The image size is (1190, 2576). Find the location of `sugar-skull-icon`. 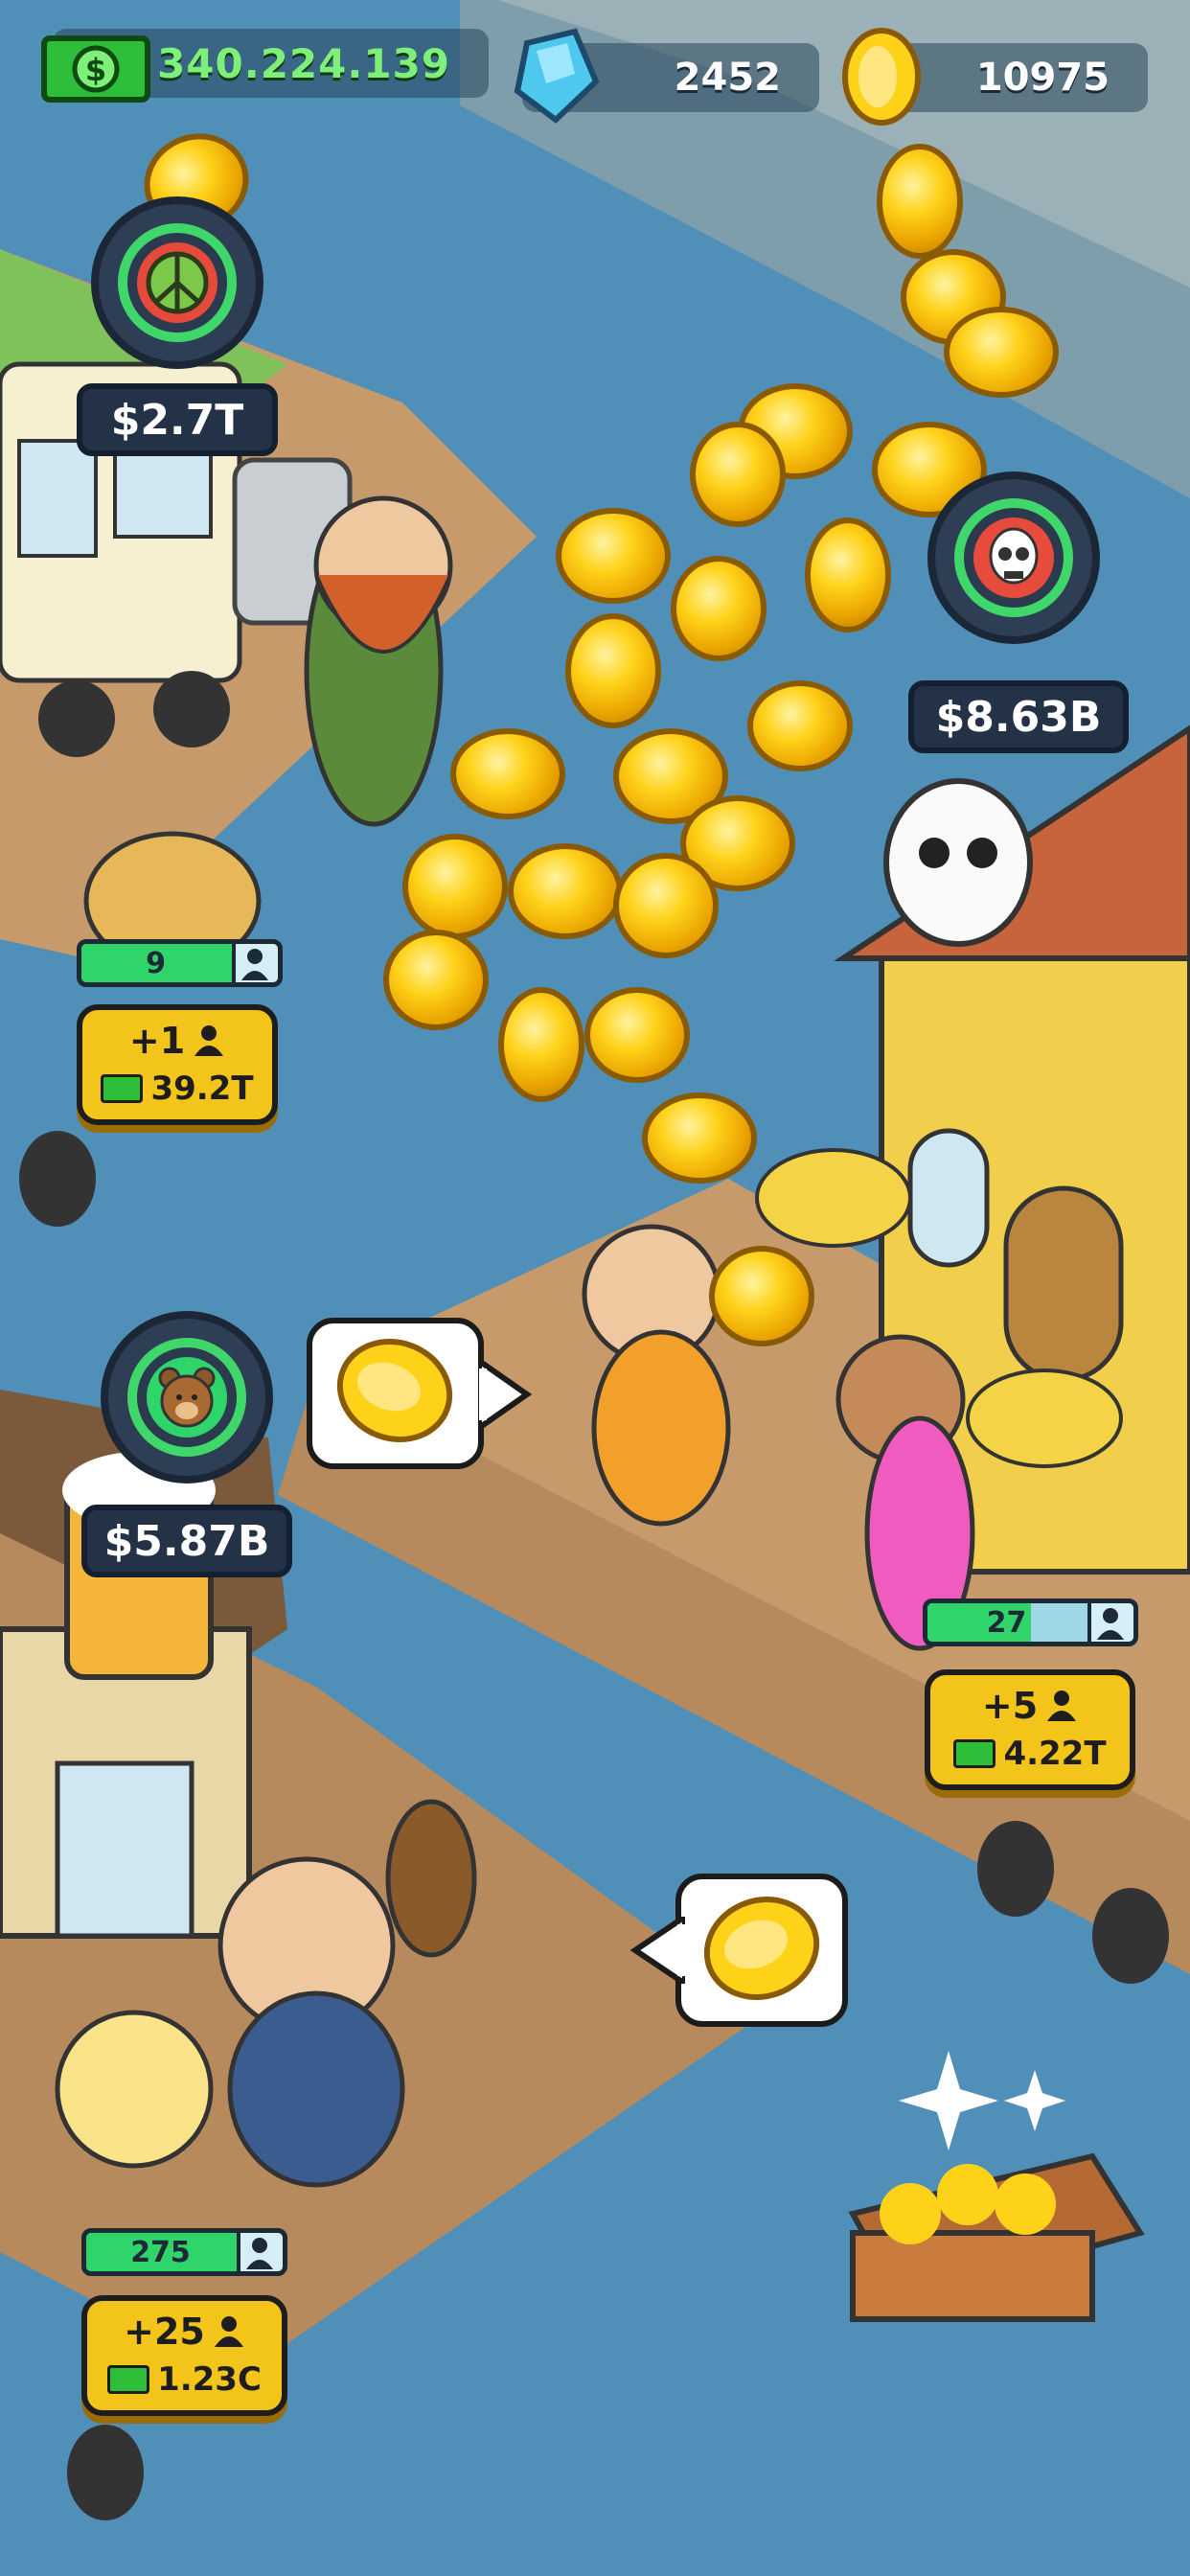

sugar-skull-icon is located at coordinates (1014, 558).